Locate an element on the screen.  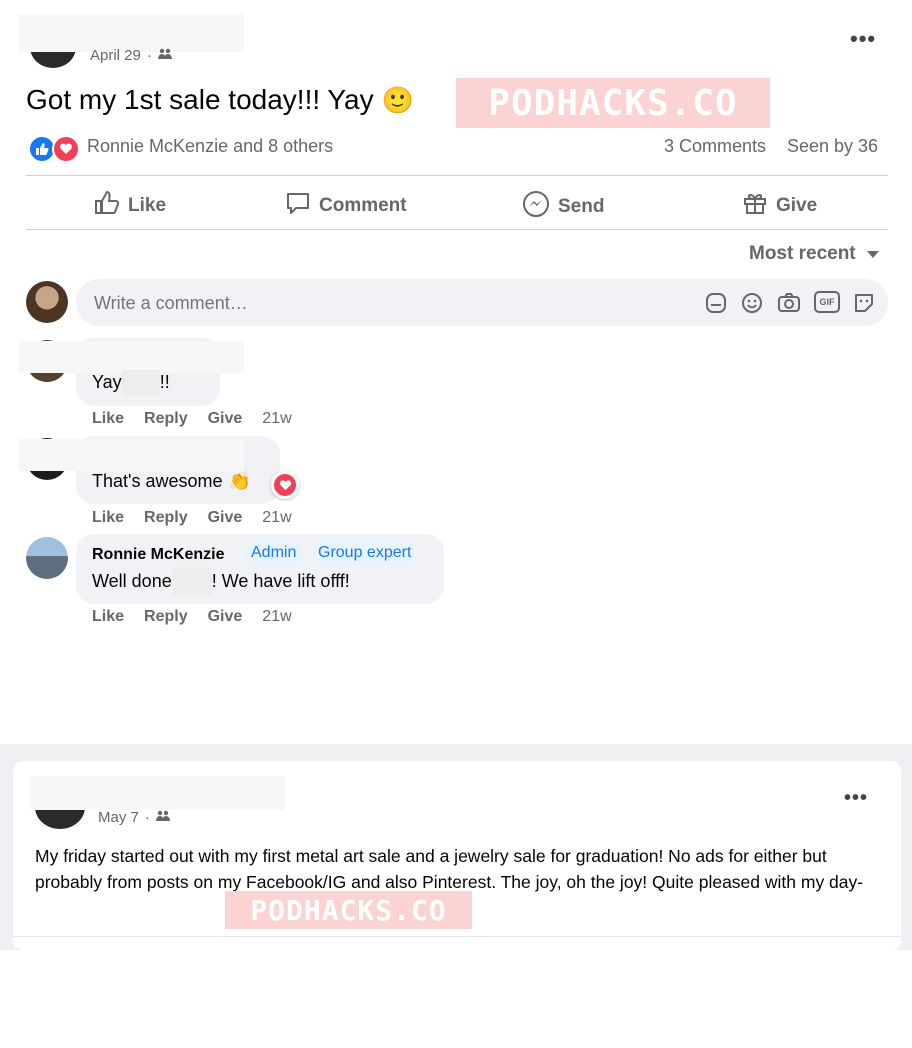
group-expert-badge: Group expert is located at coordinates (365, 553).